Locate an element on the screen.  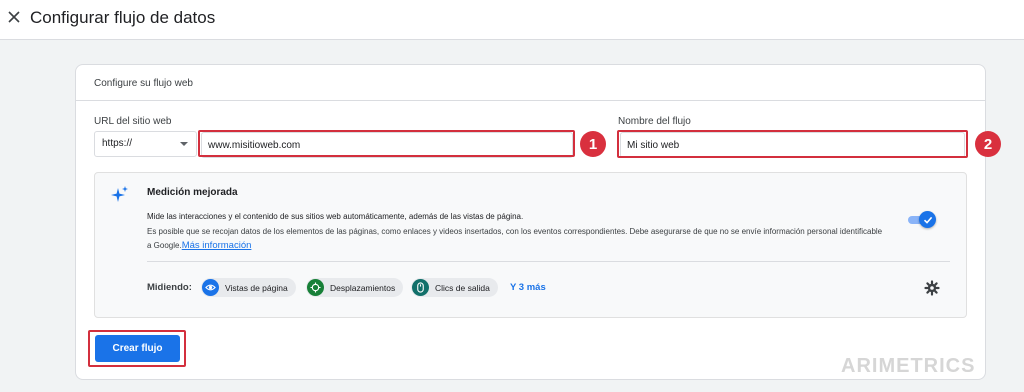
chevron-down-icon is located at coordinates (184, 144).